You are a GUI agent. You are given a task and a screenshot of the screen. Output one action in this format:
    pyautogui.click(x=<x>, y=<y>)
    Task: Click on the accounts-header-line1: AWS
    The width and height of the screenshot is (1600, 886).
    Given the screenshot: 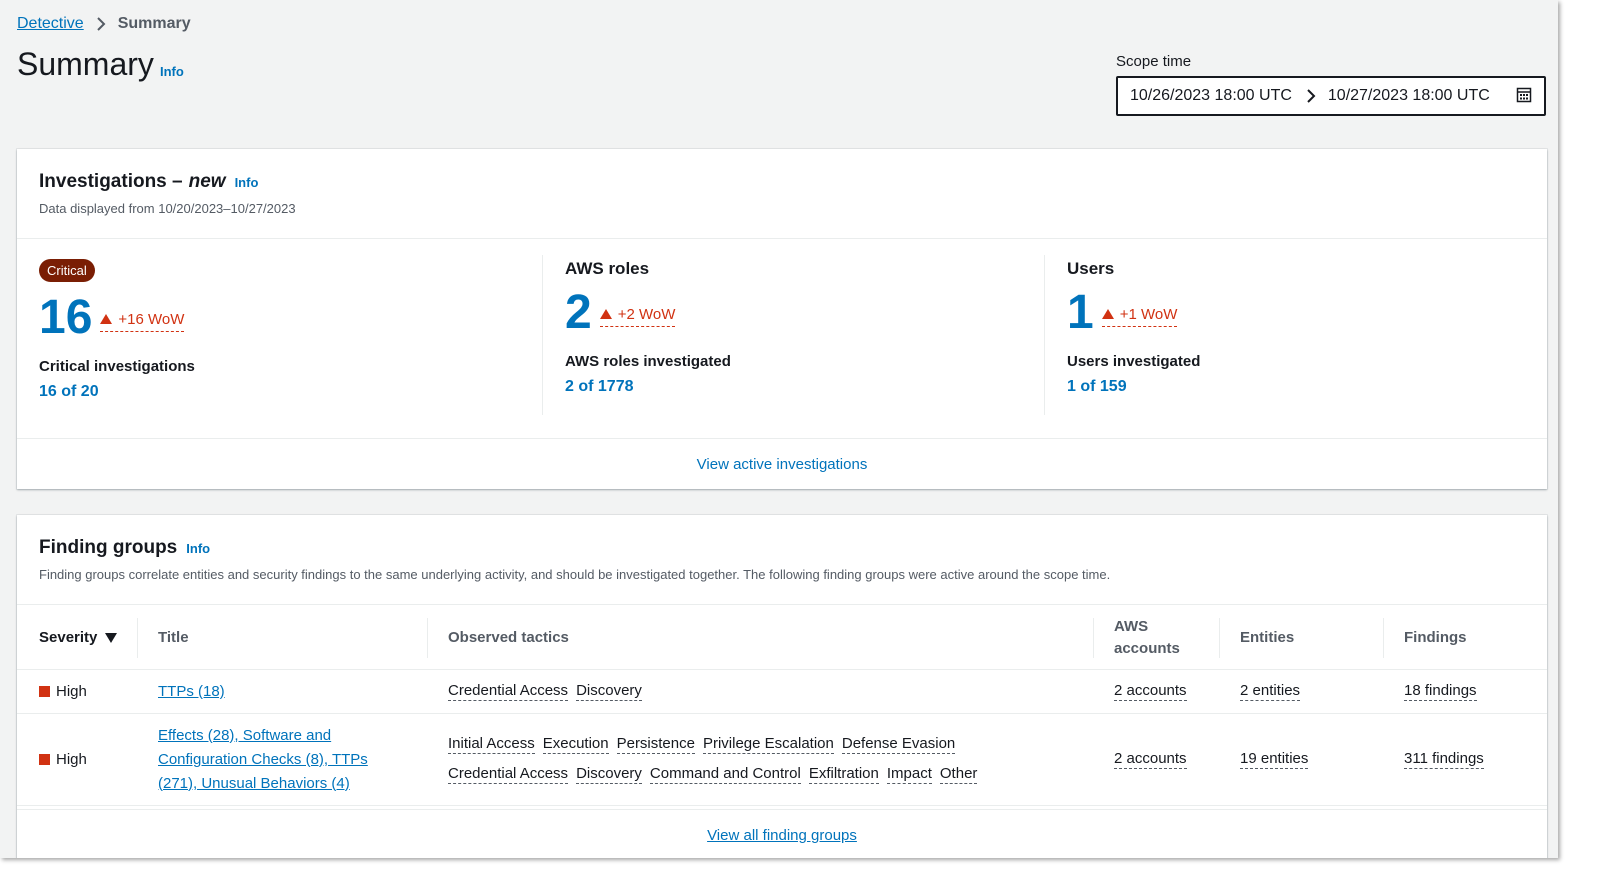 What is the action you would take?
    pyautogui.click(x=1131, y=626)
    